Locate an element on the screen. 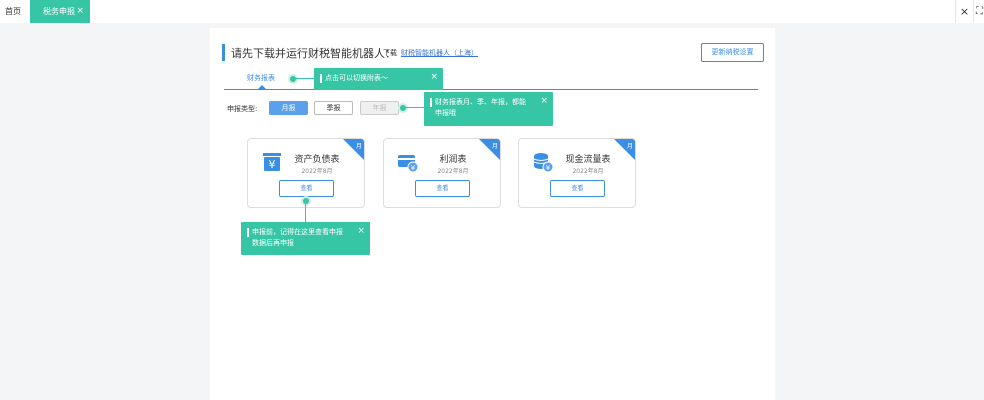 This screenshot has height=400, width=984. card-cash-flow: 月 ¥ 现金流量表 2022年8月 查看 is located at coordinates (577, 173).